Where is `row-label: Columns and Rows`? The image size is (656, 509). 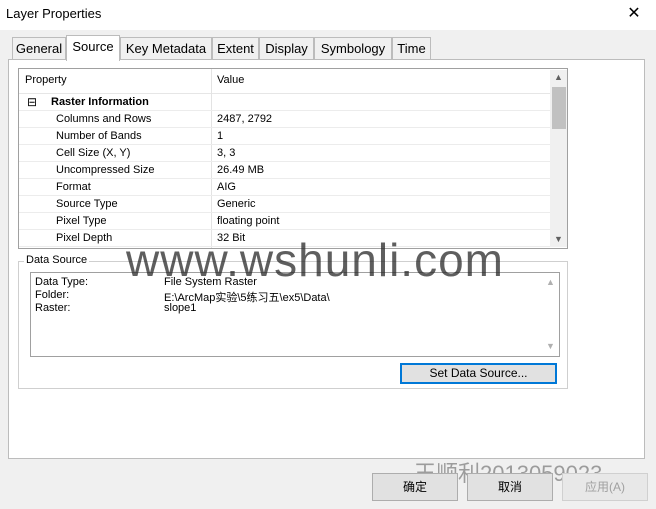 row-label: Columns and Rows is located at coordinates (104, 119).